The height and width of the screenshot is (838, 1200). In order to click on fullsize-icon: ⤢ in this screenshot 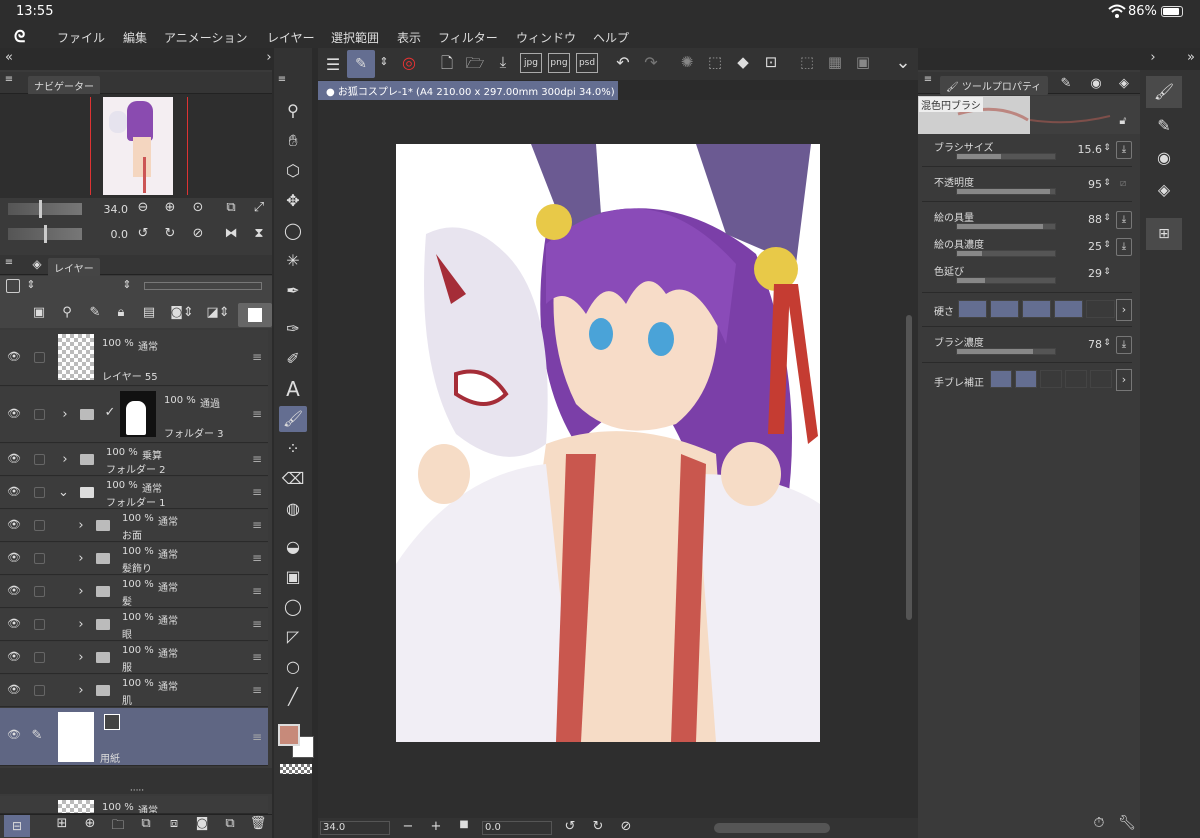, I will do `click(259, 207)`.